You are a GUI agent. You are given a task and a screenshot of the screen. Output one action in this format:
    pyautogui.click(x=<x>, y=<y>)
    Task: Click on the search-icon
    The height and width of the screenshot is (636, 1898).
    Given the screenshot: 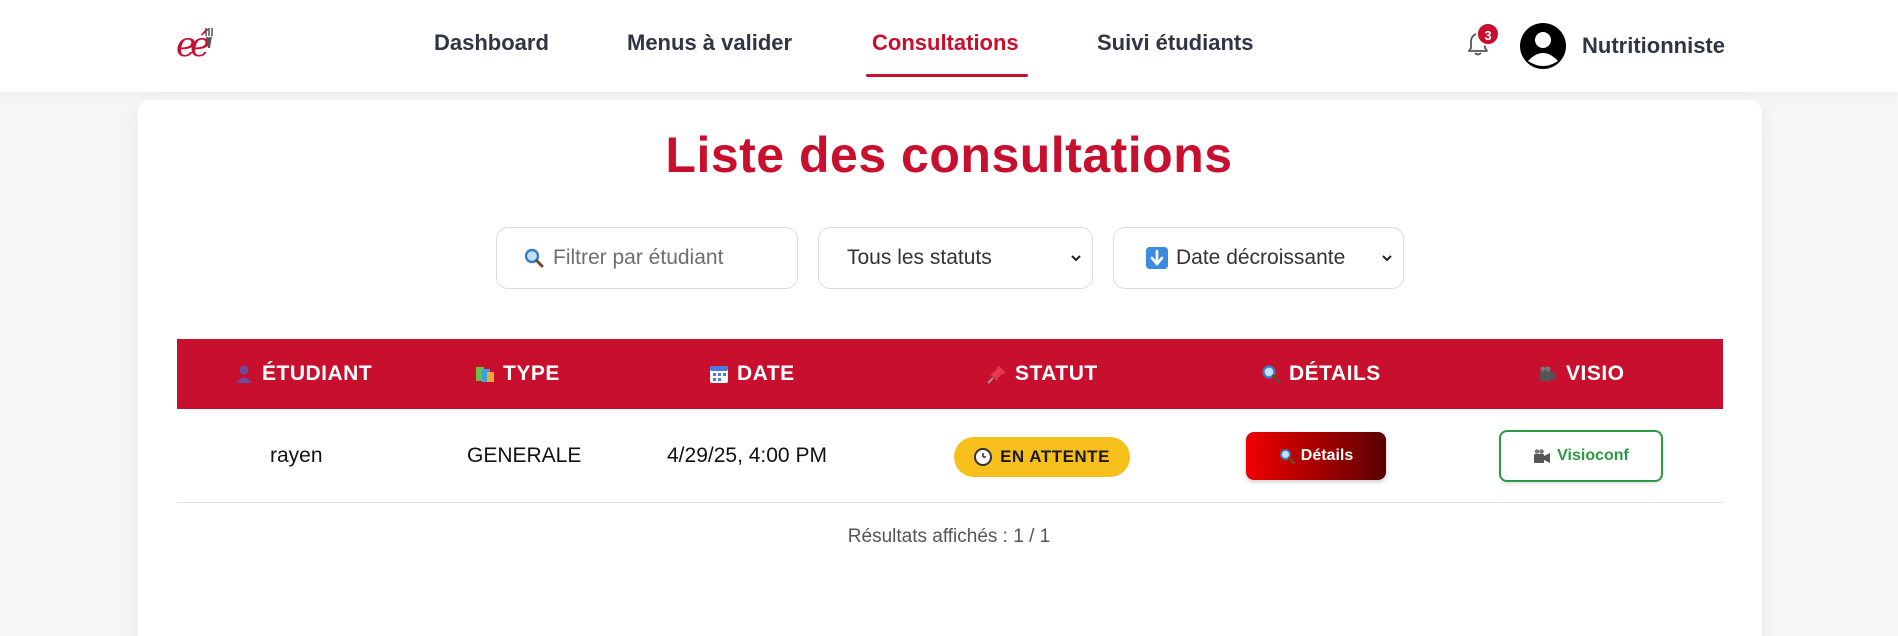 What is the action you would take?
    pyautogui.click(x=534, y=258)
    